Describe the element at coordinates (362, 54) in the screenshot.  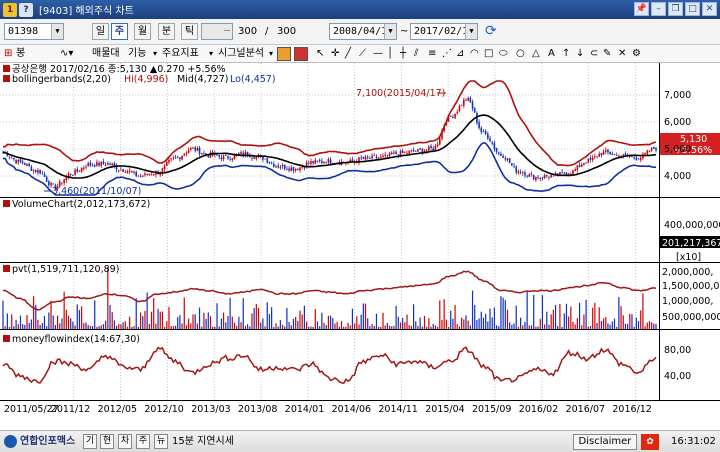
I see `ray-icon: ⟋` at that location.